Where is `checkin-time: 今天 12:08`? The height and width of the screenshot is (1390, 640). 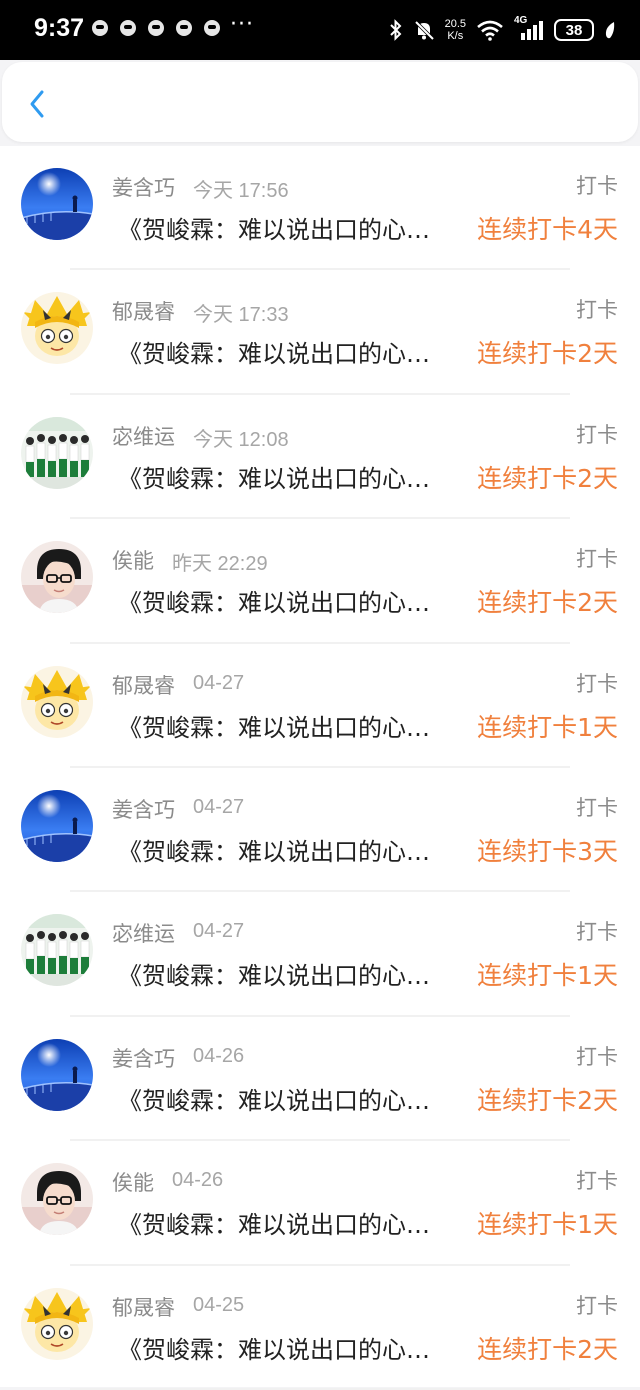
checkin-time: 今天 12:08 is located at coordinates (241, 439).